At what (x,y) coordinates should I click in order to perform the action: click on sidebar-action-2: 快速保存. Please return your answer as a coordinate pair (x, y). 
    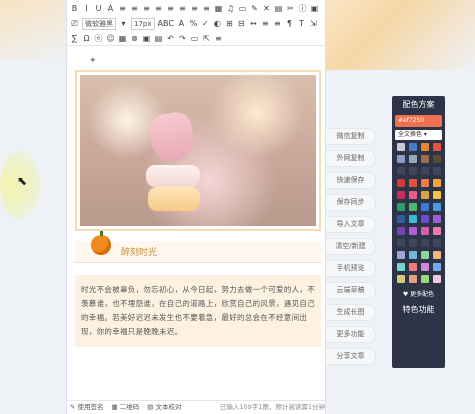
    Looking at the image, I should click on (351, 180).